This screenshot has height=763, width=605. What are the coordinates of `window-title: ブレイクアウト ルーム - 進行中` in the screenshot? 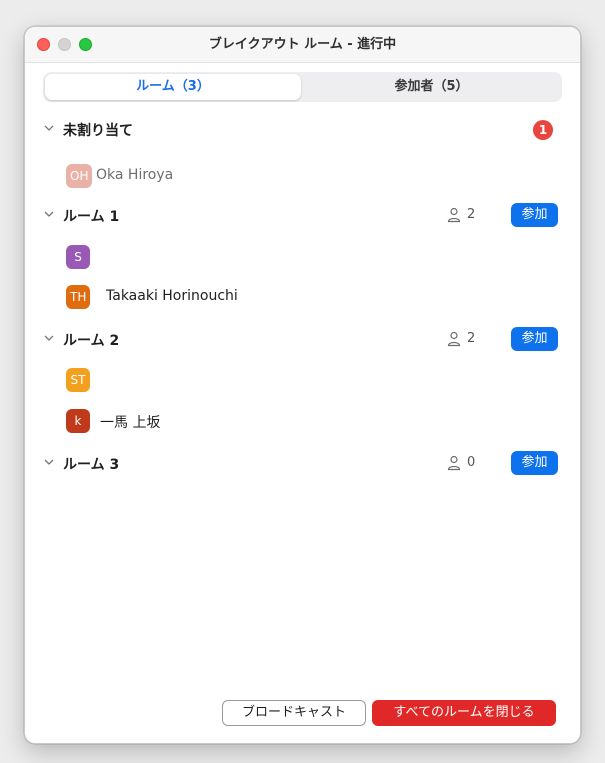 It's located at (302, 44).